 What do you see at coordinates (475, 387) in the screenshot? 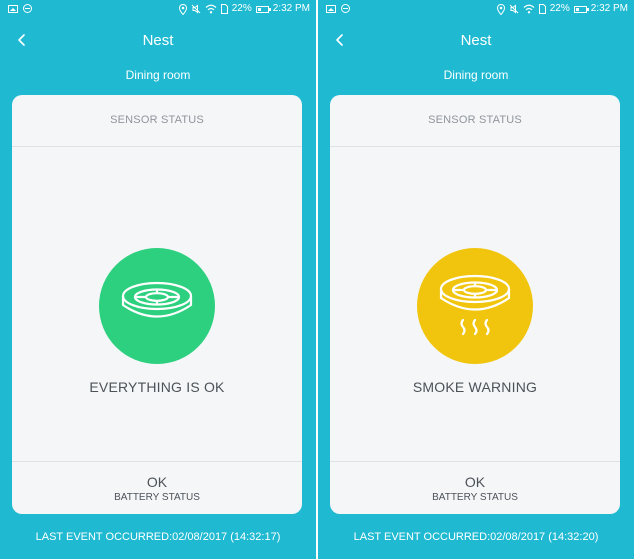
I see `status-text: SMOKE WARNING` at bounding box center [475, 387].